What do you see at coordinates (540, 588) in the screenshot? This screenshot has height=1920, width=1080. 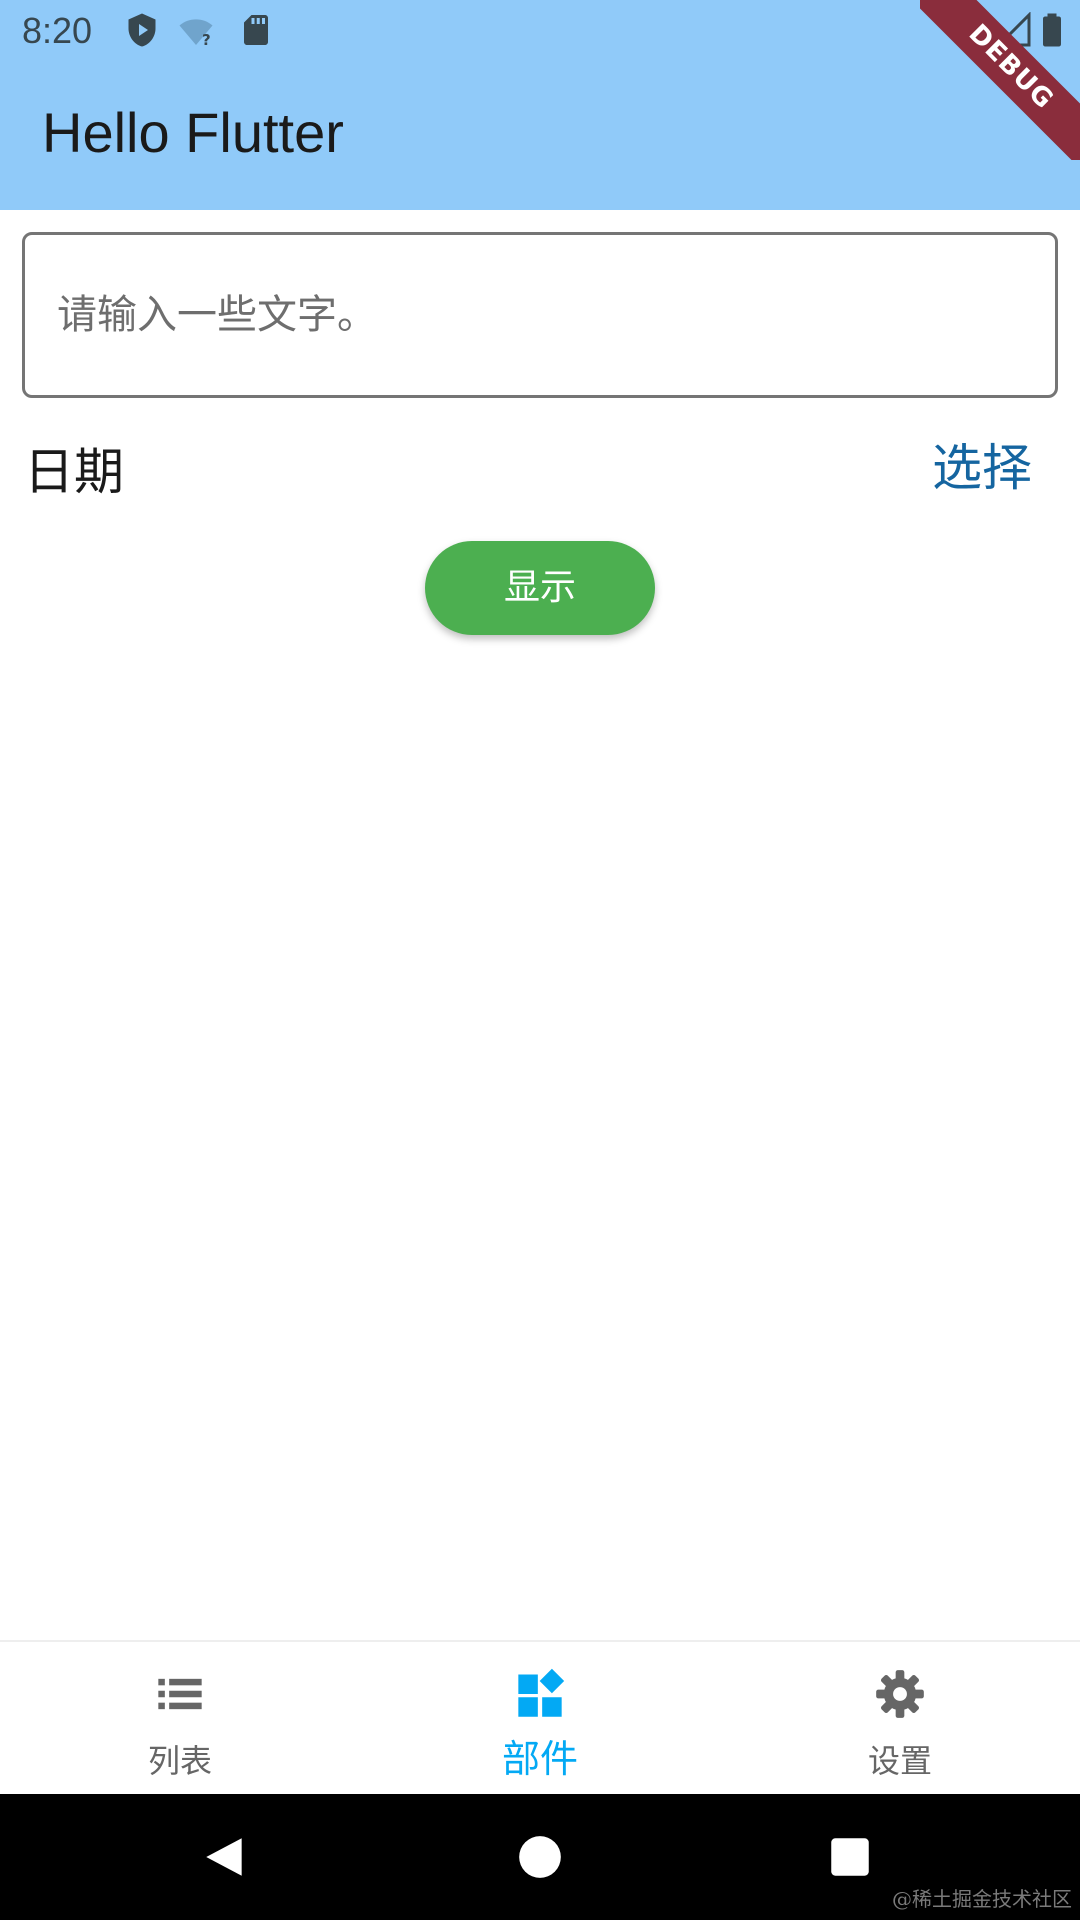 I see `show-button: 显示` at bounding box center [540, 588].